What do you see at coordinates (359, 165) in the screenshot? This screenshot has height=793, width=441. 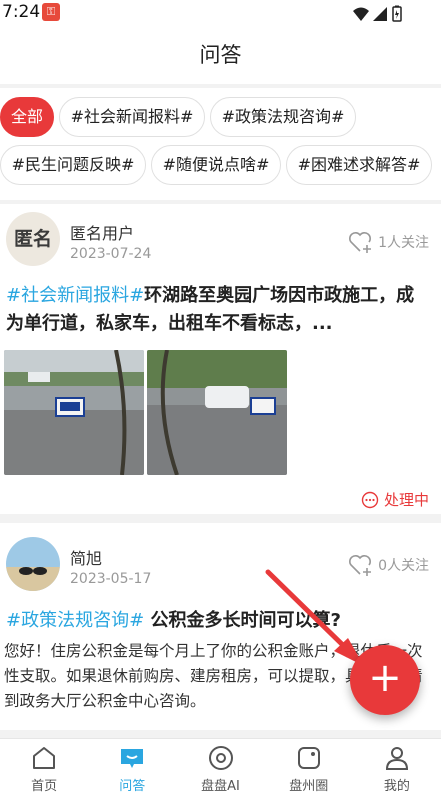 I see `tag-difficulty: #困难述求解答#` at bounding box center [359, 165].